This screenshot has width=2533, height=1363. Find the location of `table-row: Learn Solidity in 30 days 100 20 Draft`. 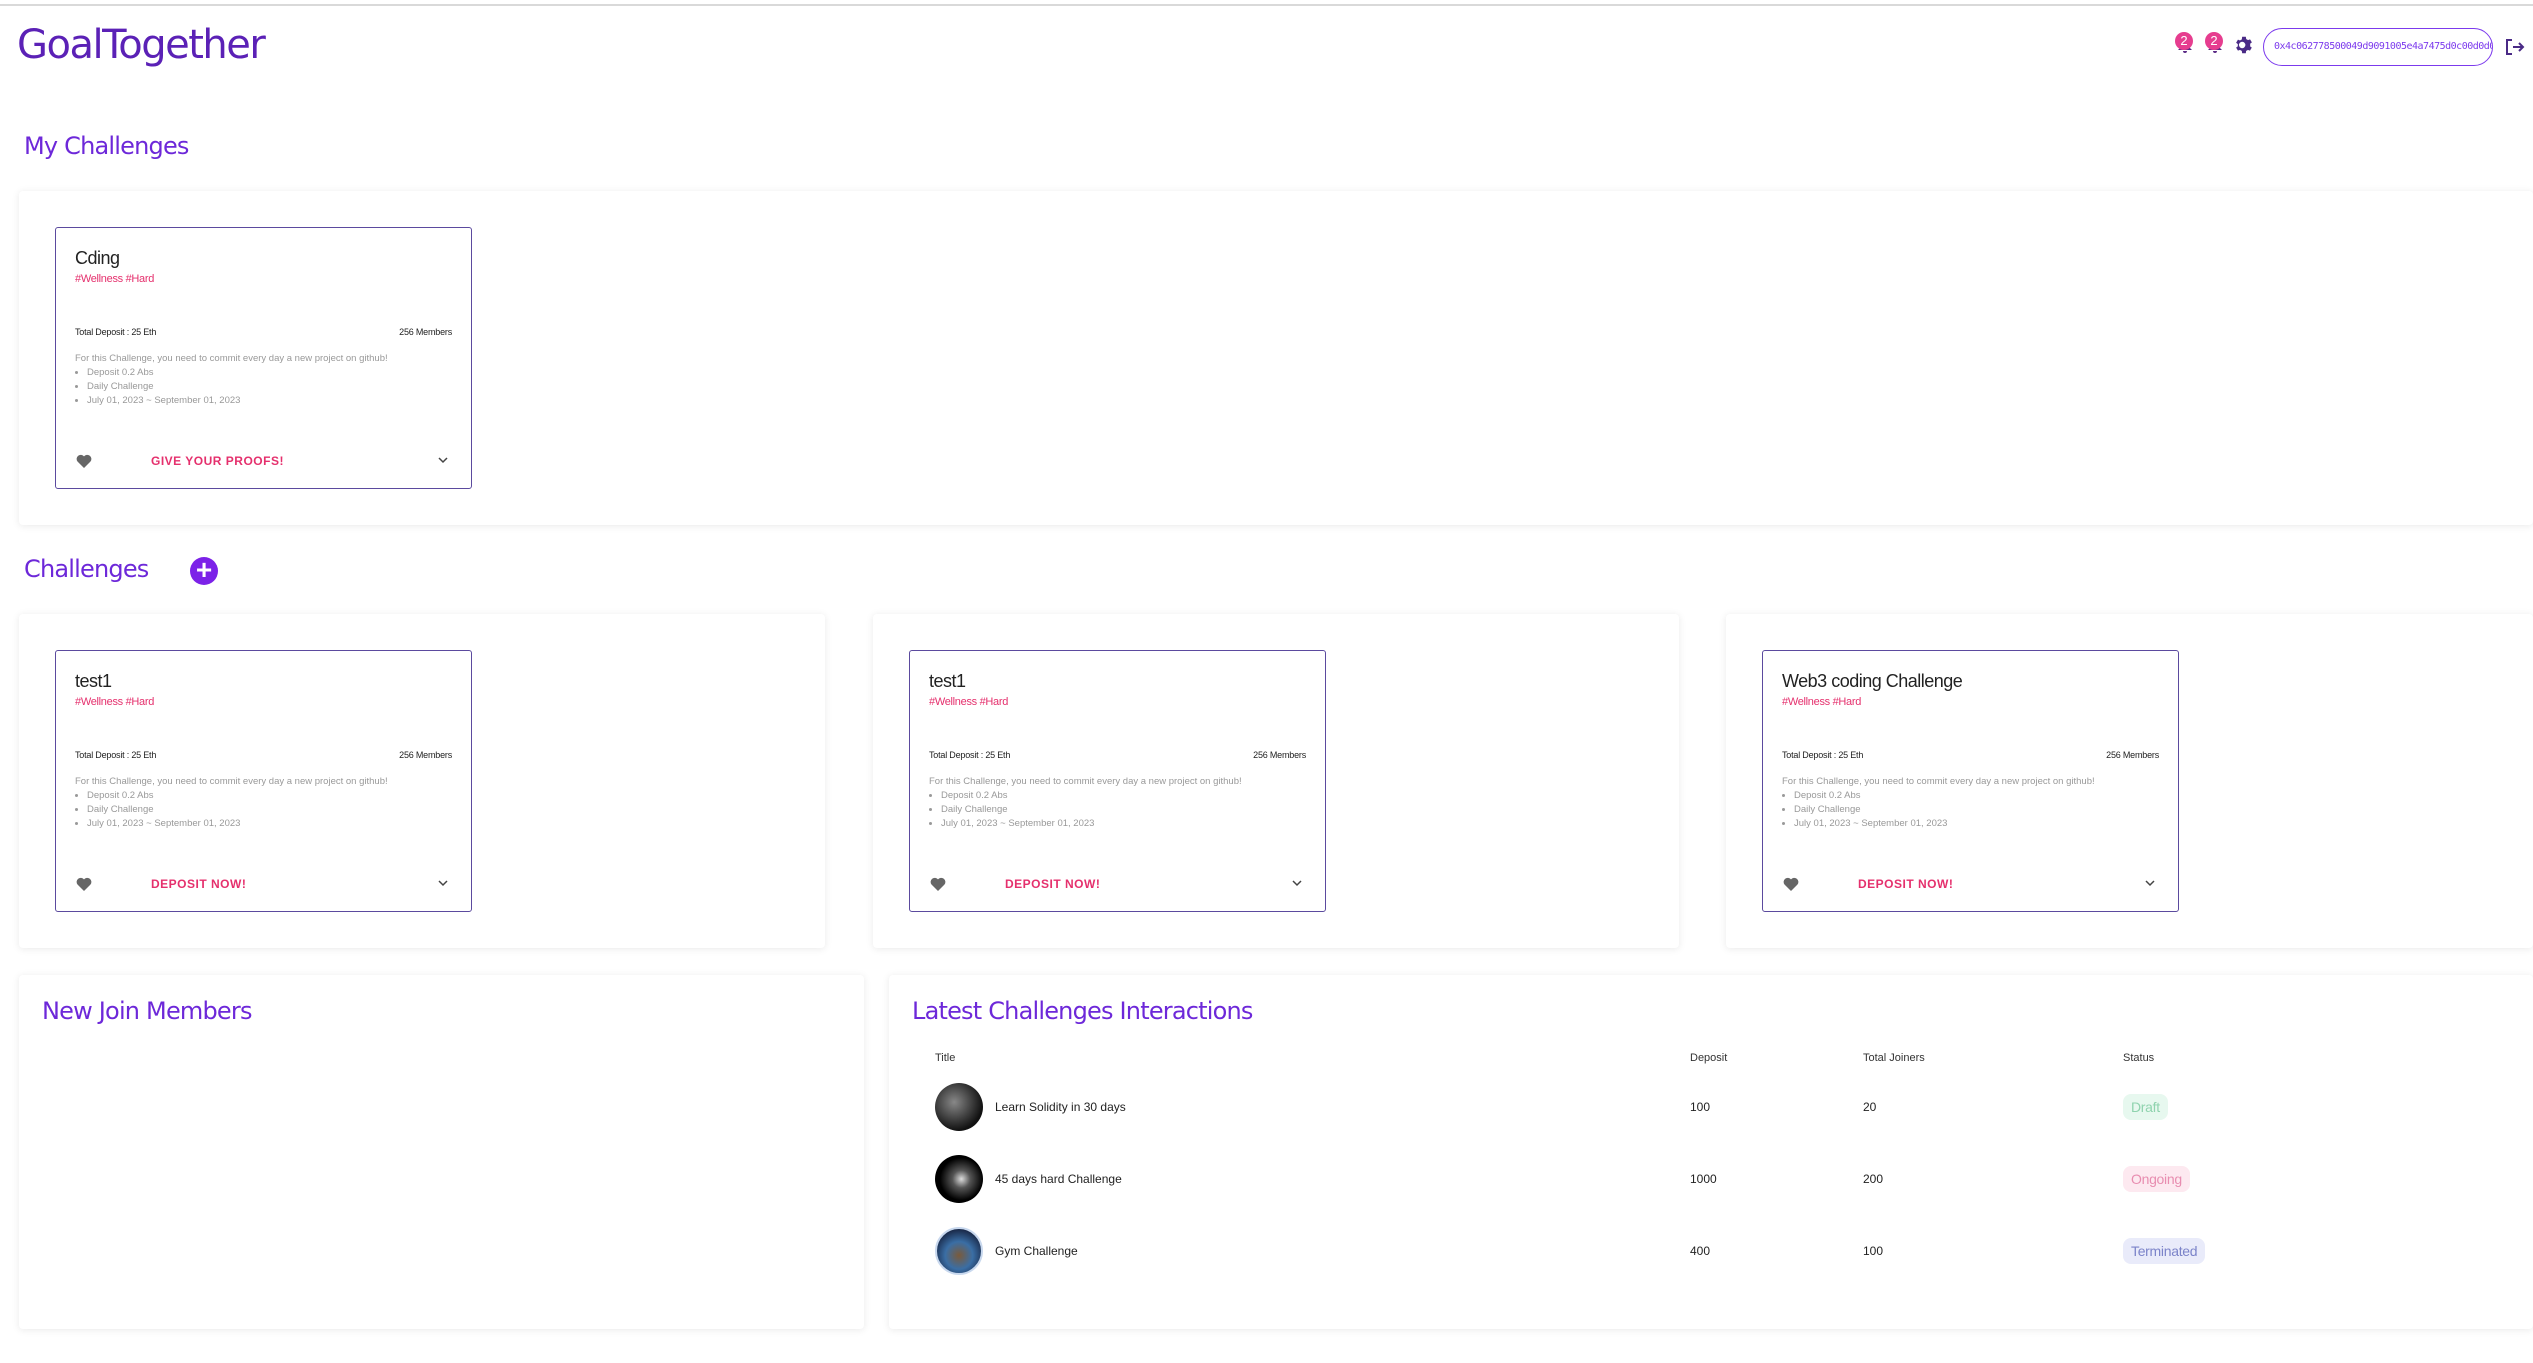

table-row: Learn Solidity in 30 days 100 20 Draft is located at coordinates (1629, 1107).